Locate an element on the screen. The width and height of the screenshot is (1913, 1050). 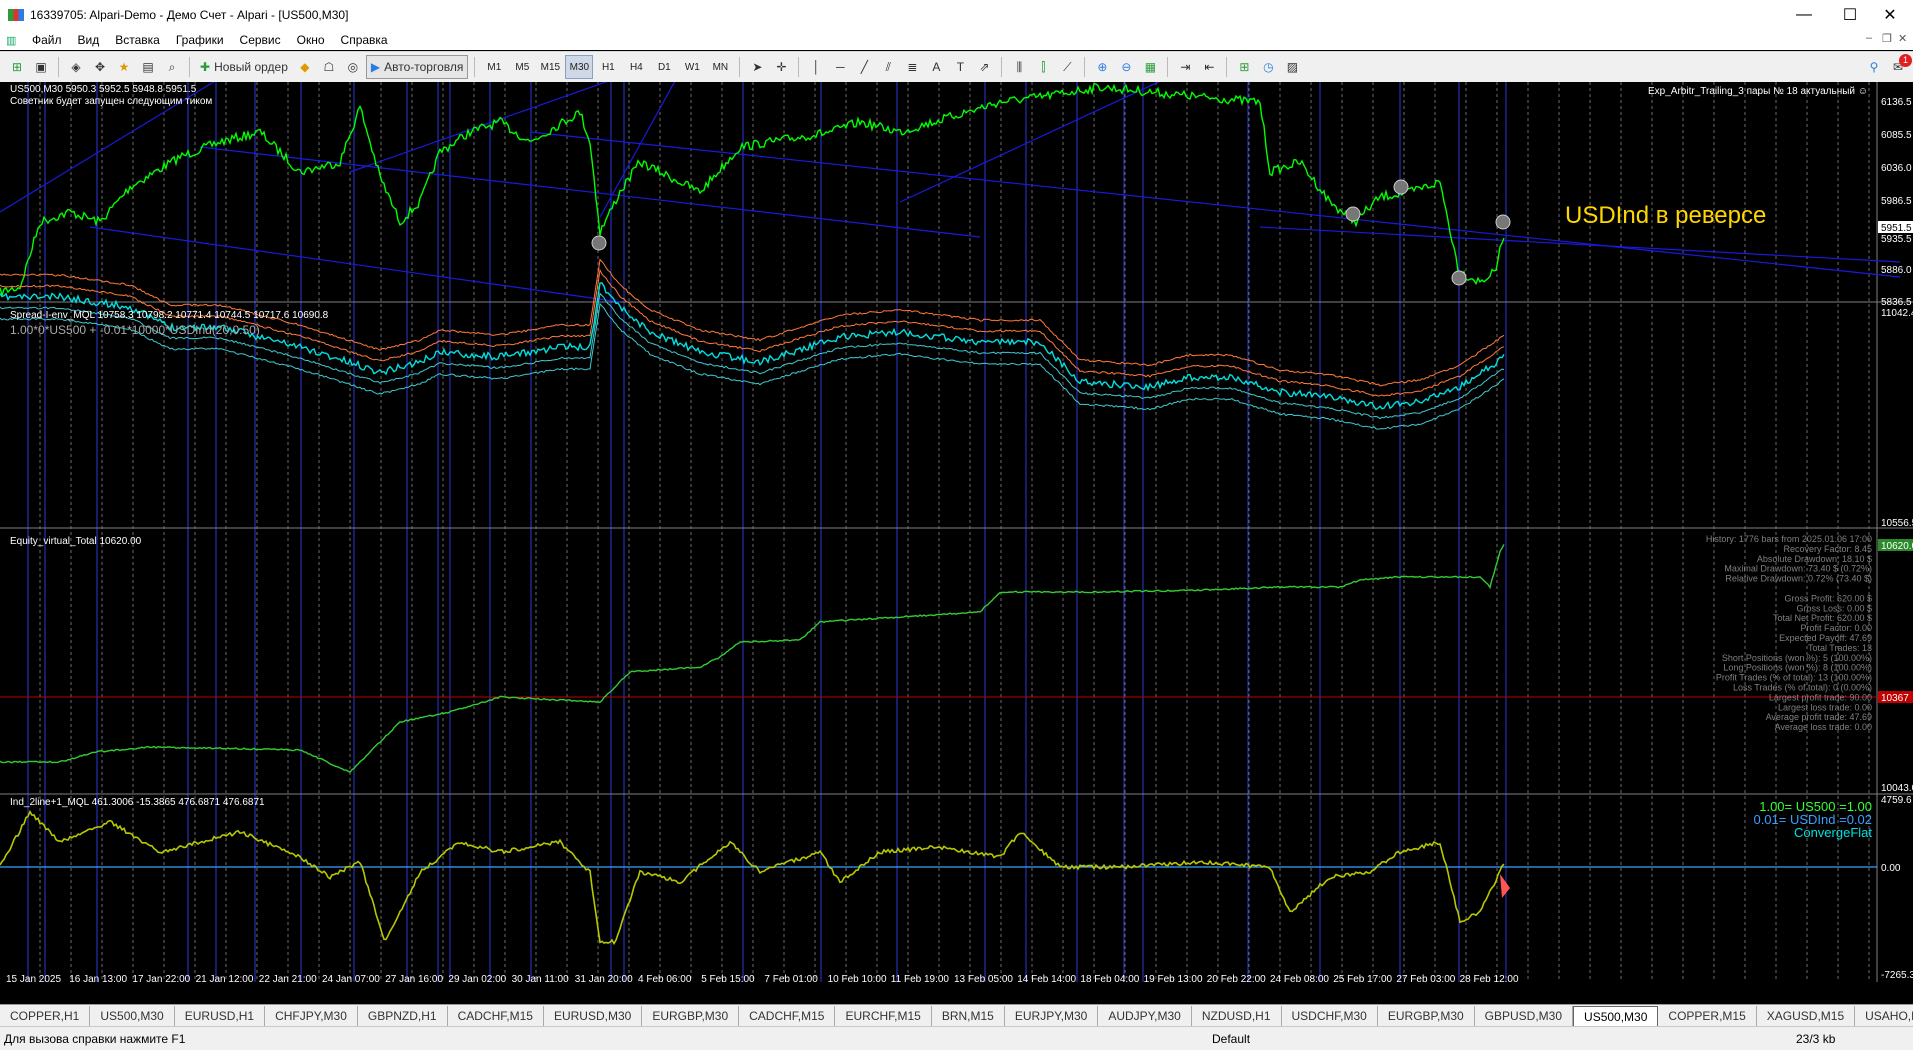
statistic-line: Gross Profit: 620.00 $ is located at coordinates (1828, 598).